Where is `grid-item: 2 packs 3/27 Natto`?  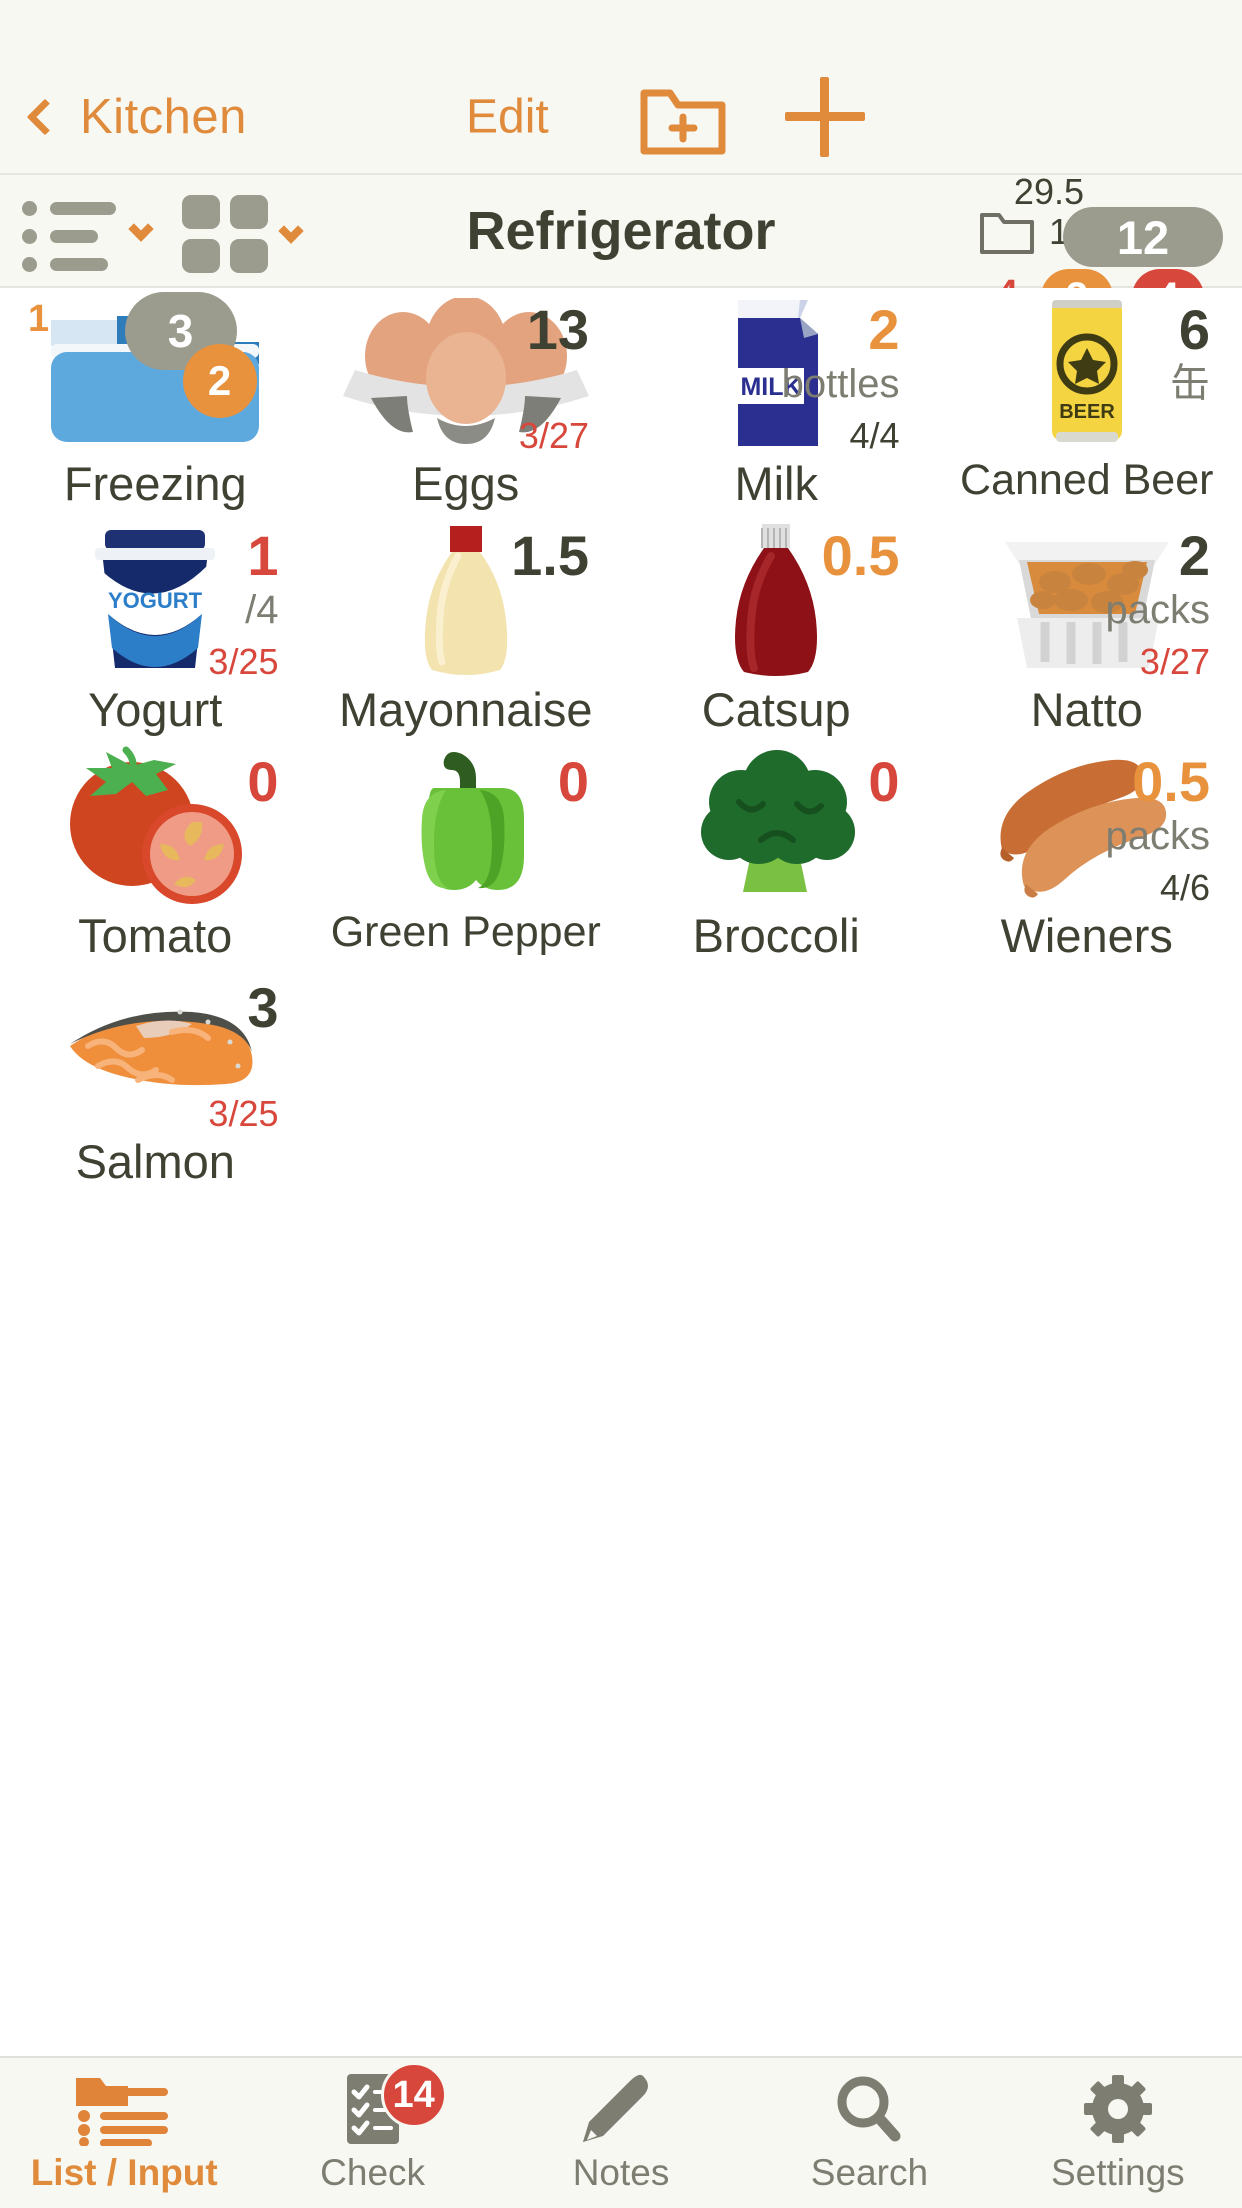
grid-item: 2 packs 3/27 Natto is located at coordinates (1087, 627).